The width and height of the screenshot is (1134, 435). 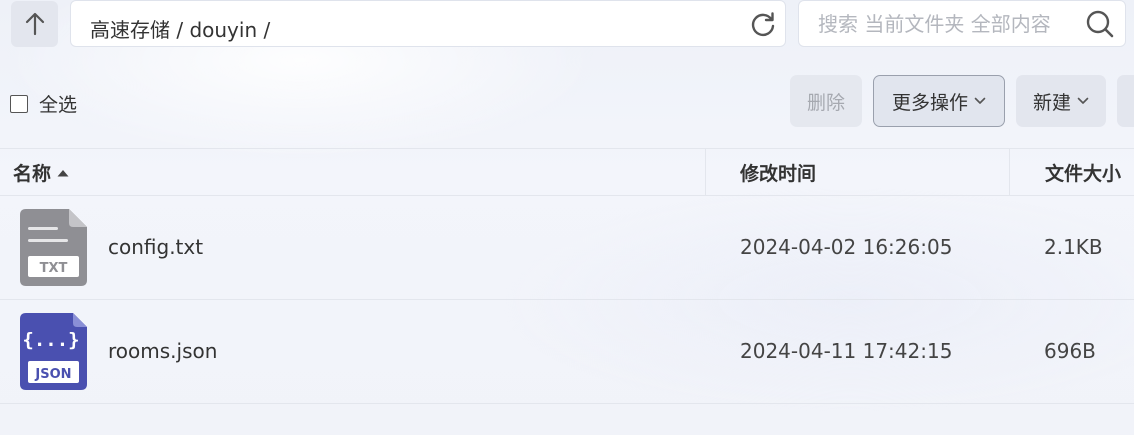 I want to click on up-directory-button, so click(x=34, y=24).